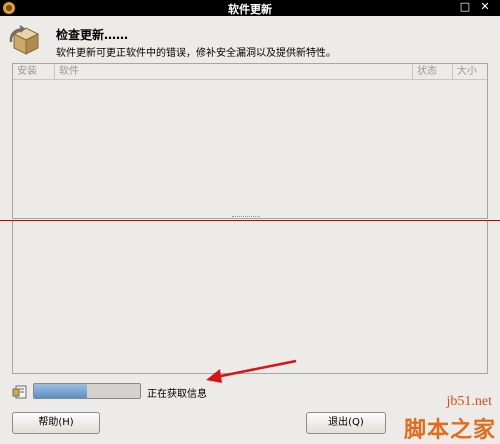 This screenshot has height=444, width=500. I want to click on column-status: 状态, so click(433, 71).